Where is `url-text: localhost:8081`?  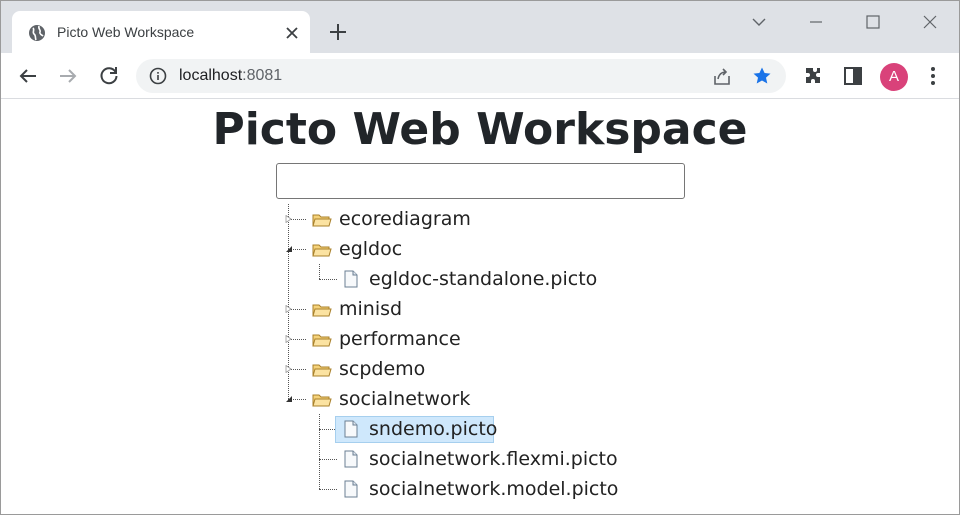 url-text: localhost:8081 is located at coordinates (230, 76).